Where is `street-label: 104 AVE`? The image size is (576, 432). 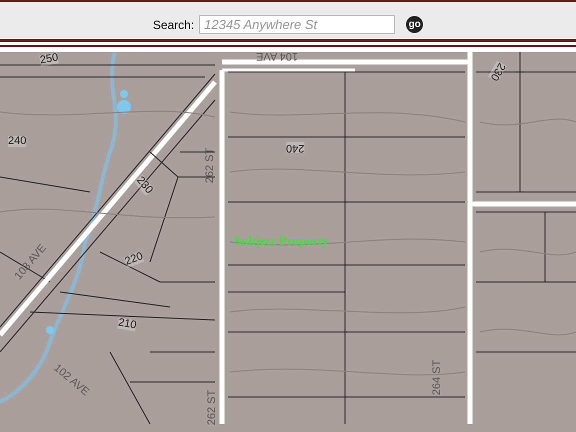
street-label: 104 AVE is located at coordinates (277, 56).